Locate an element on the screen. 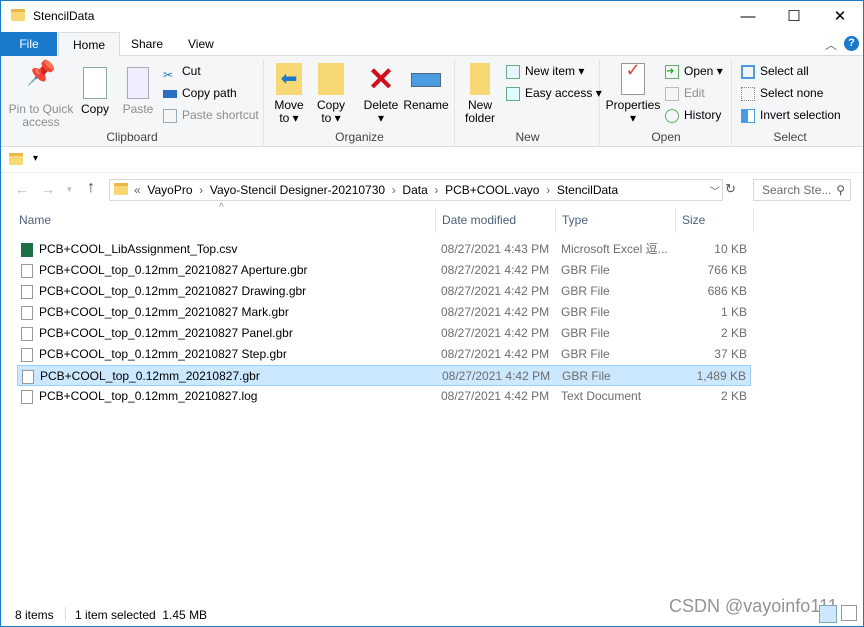 Image resolution: width=864 pixels, height=627 pixels. copy-path-button: Copy path is located at coordinates (200, 93).